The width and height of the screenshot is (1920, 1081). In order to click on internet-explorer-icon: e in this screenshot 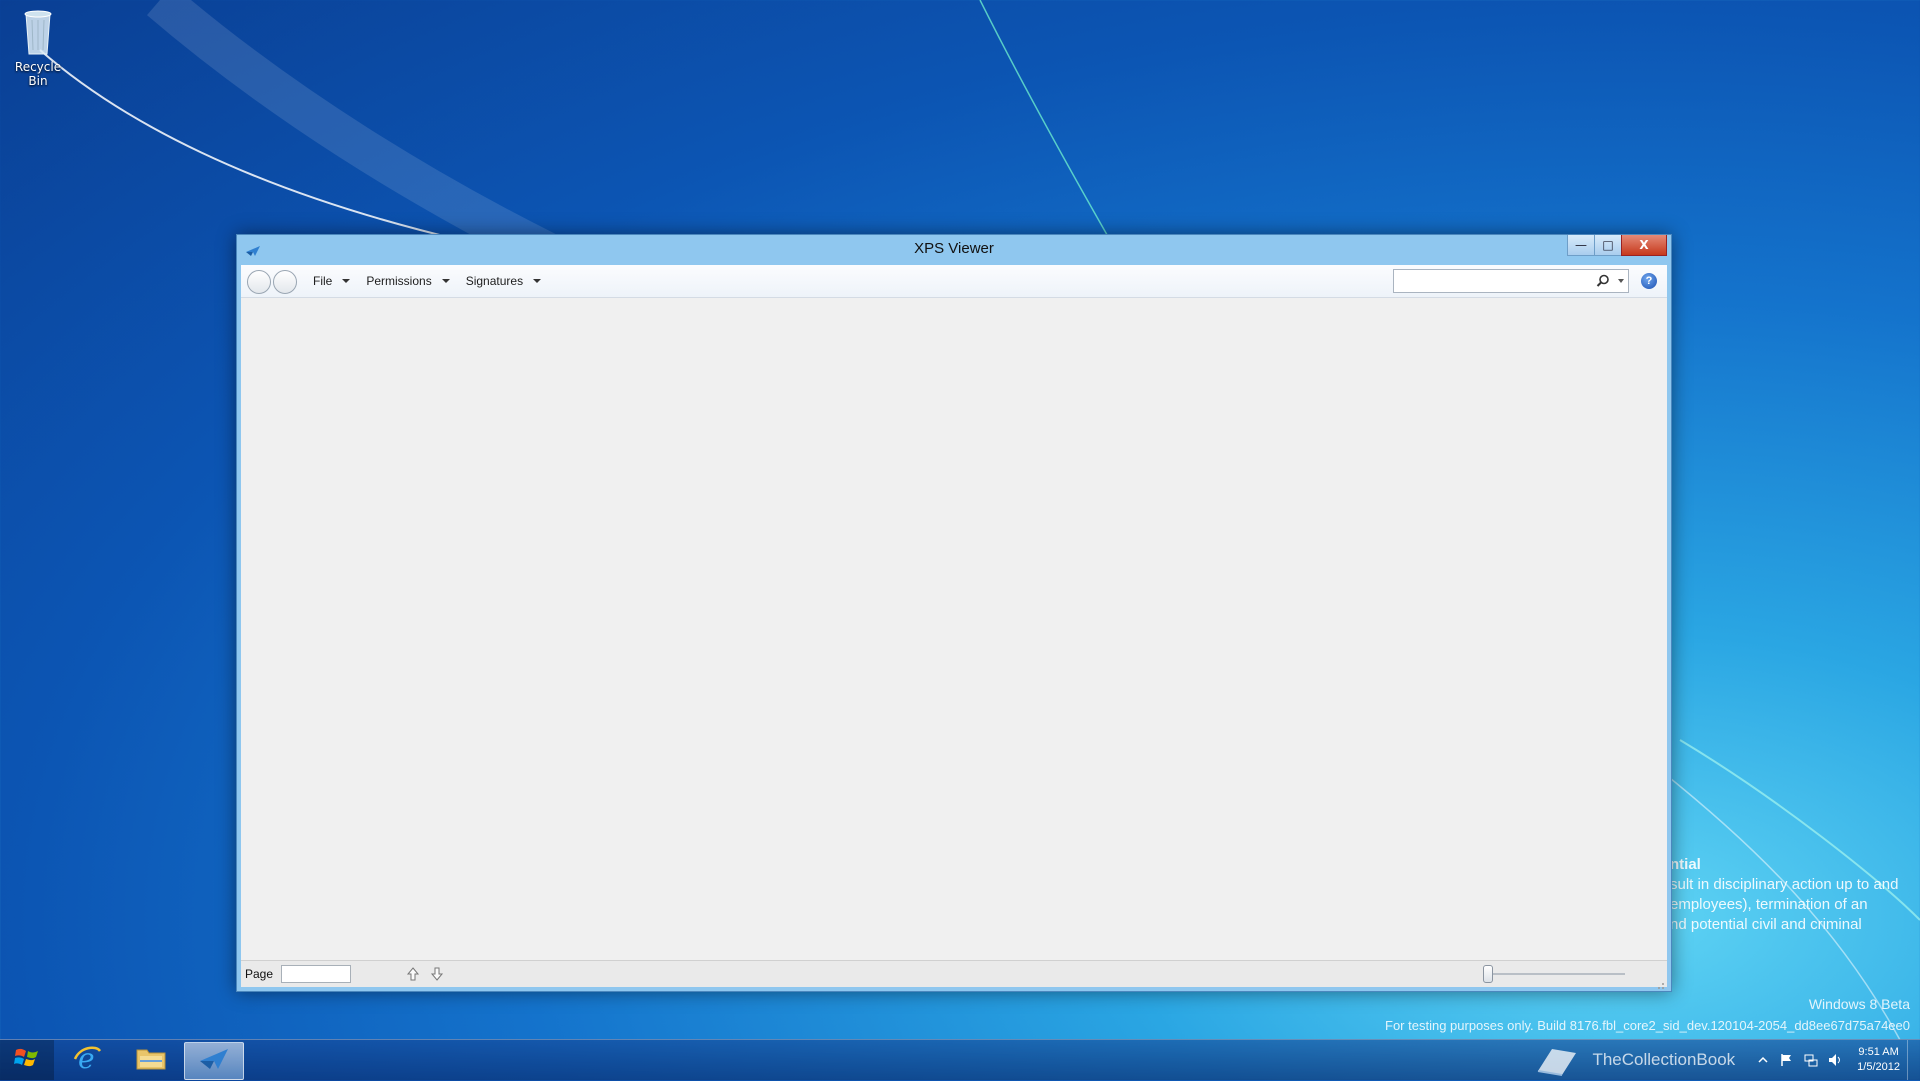, I will do `click(87, 1059)`.